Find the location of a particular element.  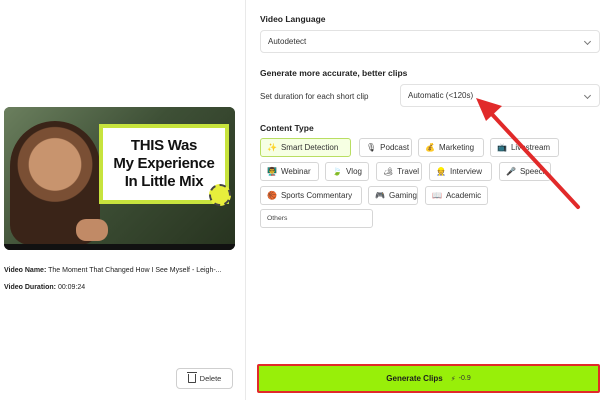

content-type-label: Podcast is located at coordinates (395, 147).